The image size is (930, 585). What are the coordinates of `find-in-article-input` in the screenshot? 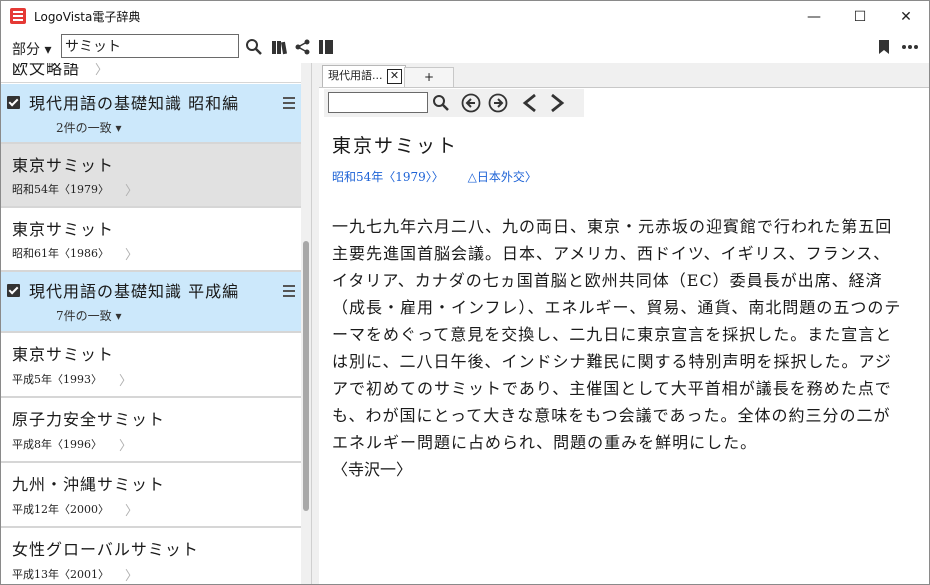 It's located at (378, 102).